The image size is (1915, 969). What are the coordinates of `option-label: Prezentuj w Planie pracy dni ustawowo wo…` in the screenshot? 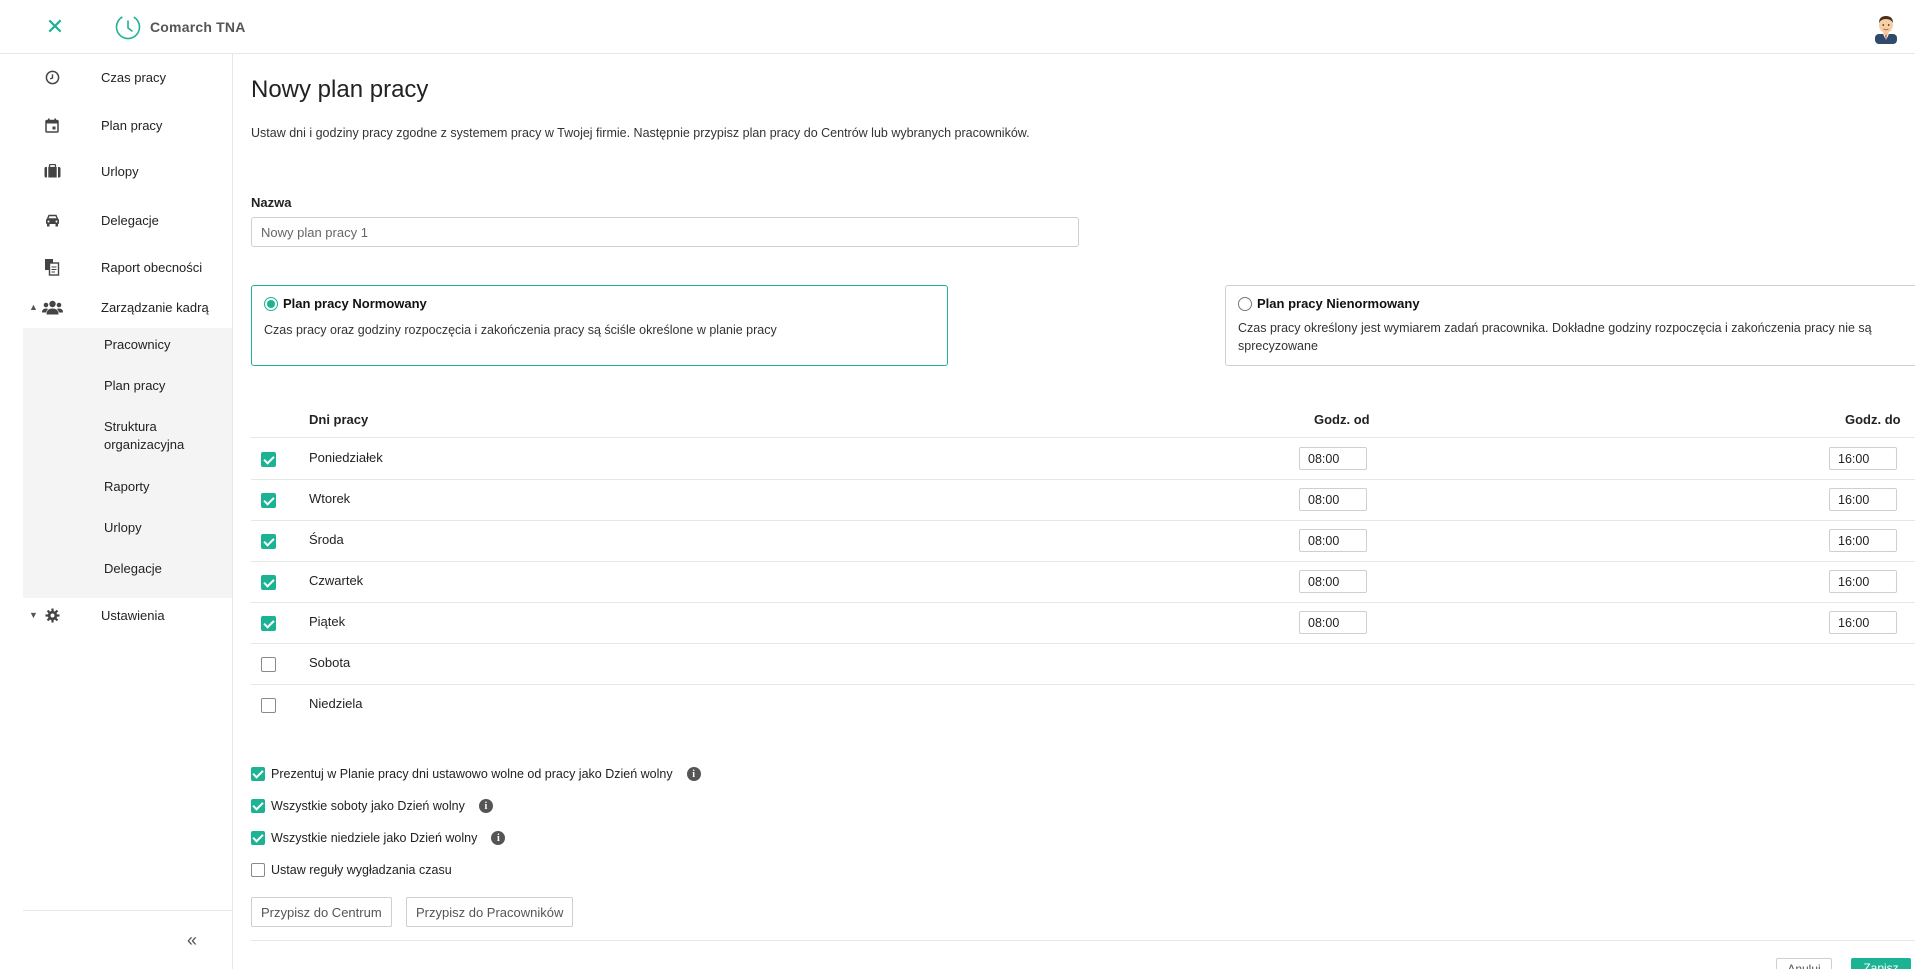 It's located at (472, 774).